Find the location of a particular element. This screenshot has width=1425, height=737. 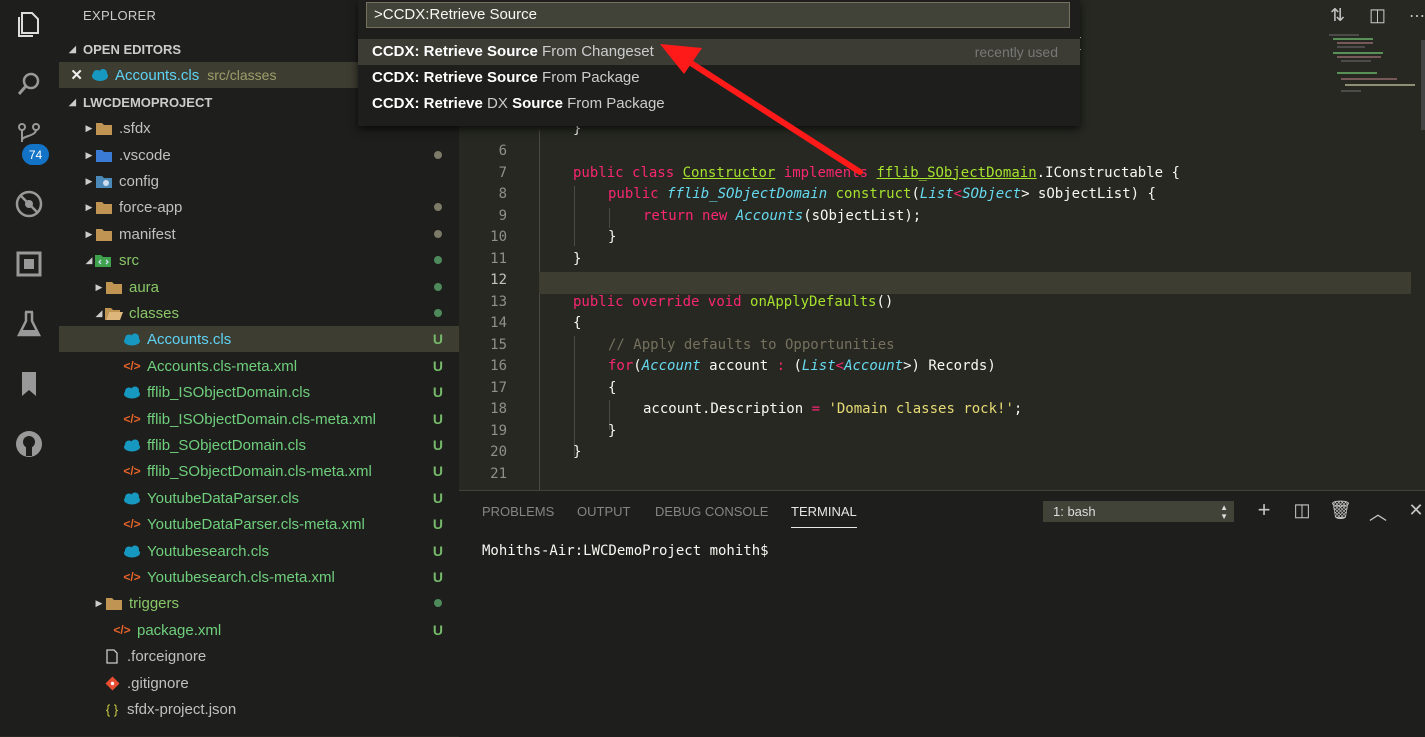

code-line: 15 // Apply defaults to Opportunities is located at coordinates (942, 348).